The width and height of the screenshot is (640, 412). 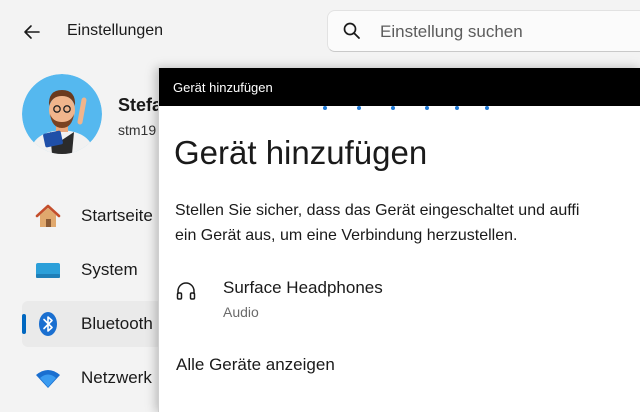 What do you see at coordinates (115, 30) in the screenshot?
I see `app-title: Einstellungen` at bounding box center [115, 30].